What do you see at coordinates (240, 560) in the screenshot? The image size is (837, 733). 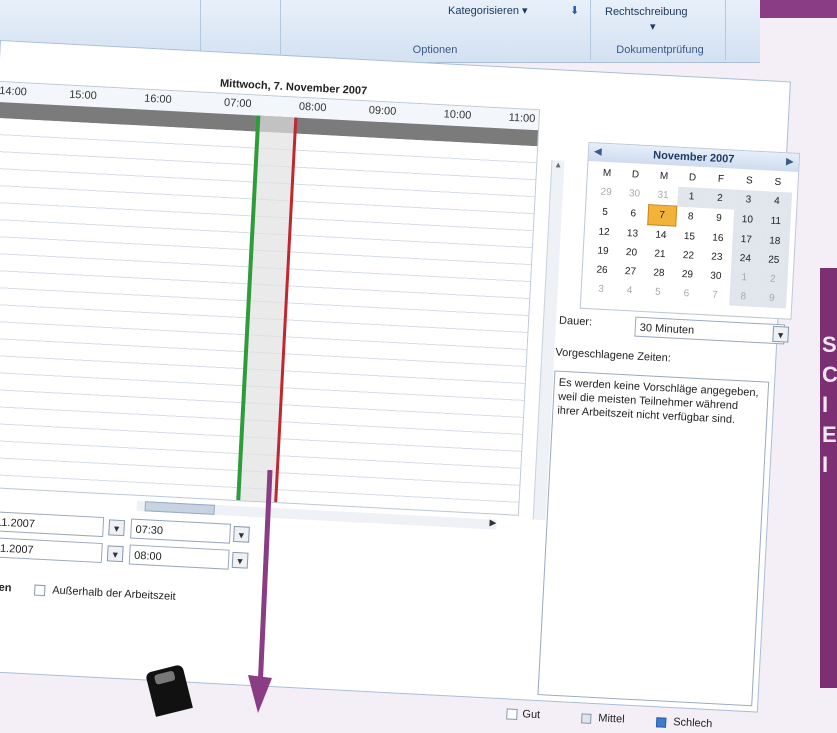 I see `end-time-dropdown-icon: ▼` at bounding box center [240, 560].